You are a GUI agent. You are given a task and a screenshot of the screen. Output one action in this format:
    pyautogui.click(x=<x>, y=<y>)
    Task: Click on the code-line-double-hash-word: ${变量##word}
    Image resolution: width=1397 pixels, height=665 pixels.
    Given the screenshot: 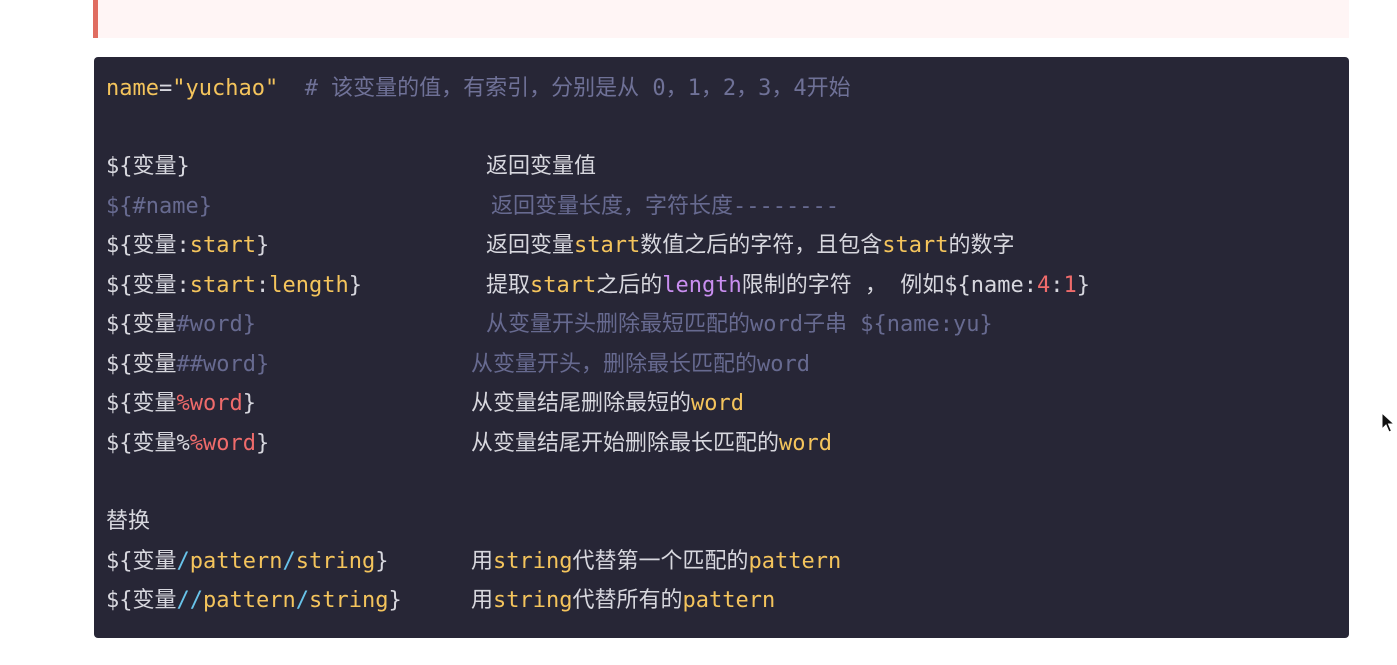 What is the action you would take?
    pyautogui.click(x=188, y=364)
    